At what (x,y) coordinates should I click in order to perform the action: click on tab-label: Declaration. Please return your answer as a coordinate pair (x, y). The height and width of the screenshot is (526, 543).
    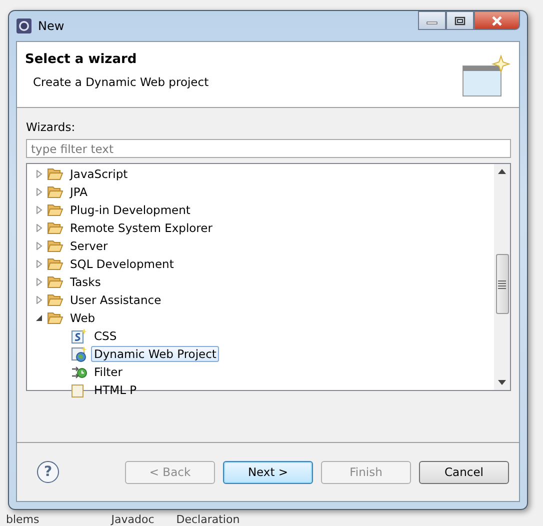
    Looking at the image, I should click on (208, 519).